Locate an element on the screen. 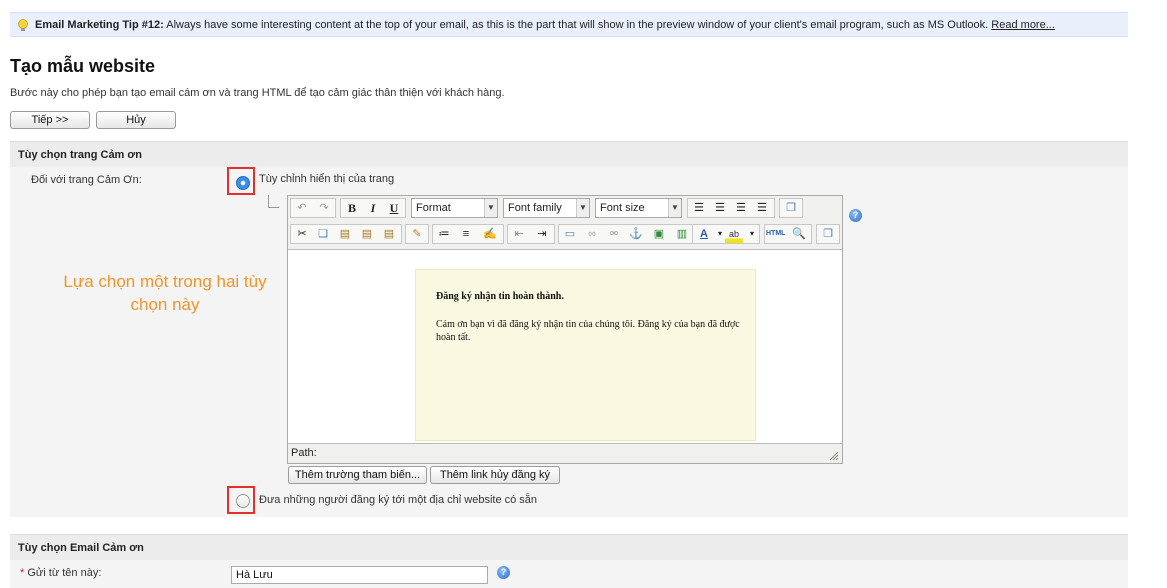  font-family-select: Font family ▼ is located at coordinates (546, 208).